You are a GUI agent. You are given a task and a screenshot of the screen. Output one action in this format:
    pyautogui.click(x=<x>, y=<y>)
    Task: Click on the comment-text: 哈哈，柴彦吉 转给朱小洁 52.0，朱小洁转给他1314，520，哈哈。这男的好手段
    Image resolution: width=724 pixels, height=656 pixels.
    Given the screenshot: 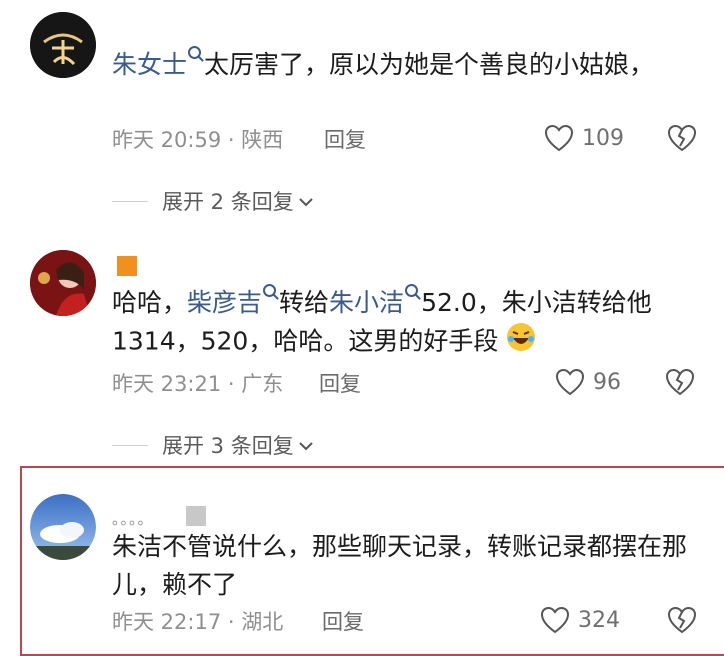 What is the action you would take?
    pyautogui.click(x=412, y=323)
    